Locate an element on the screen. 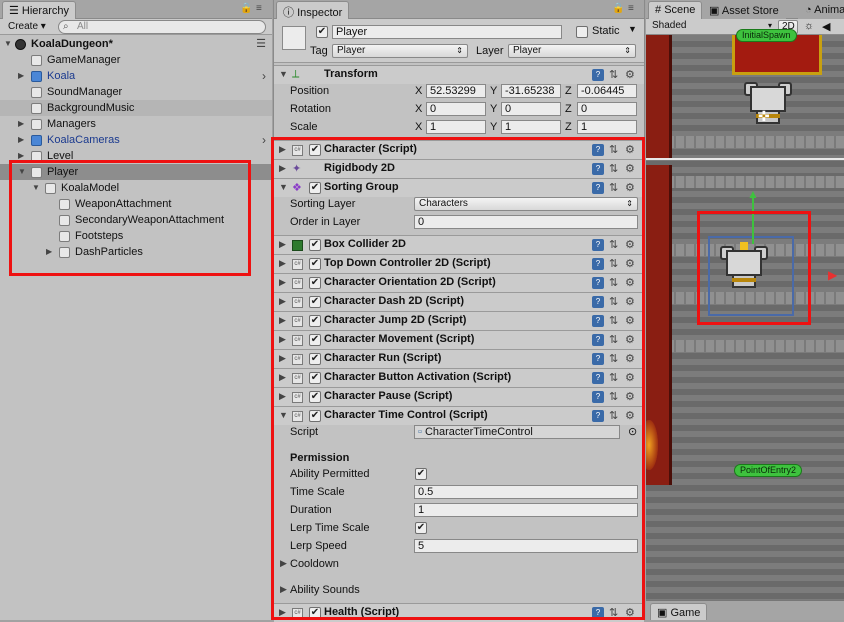 This screenshot has width=844, height=622. tab-game: ▣ Game is located at coordinates (679, 611).